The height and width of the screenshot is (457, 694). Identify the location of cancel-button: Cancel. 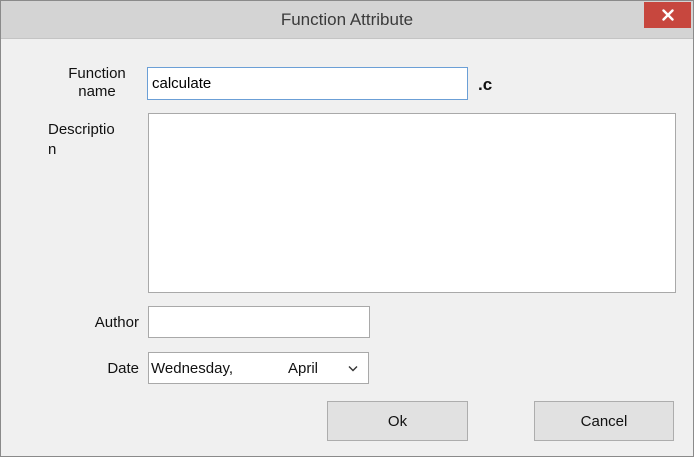
(604, 421).